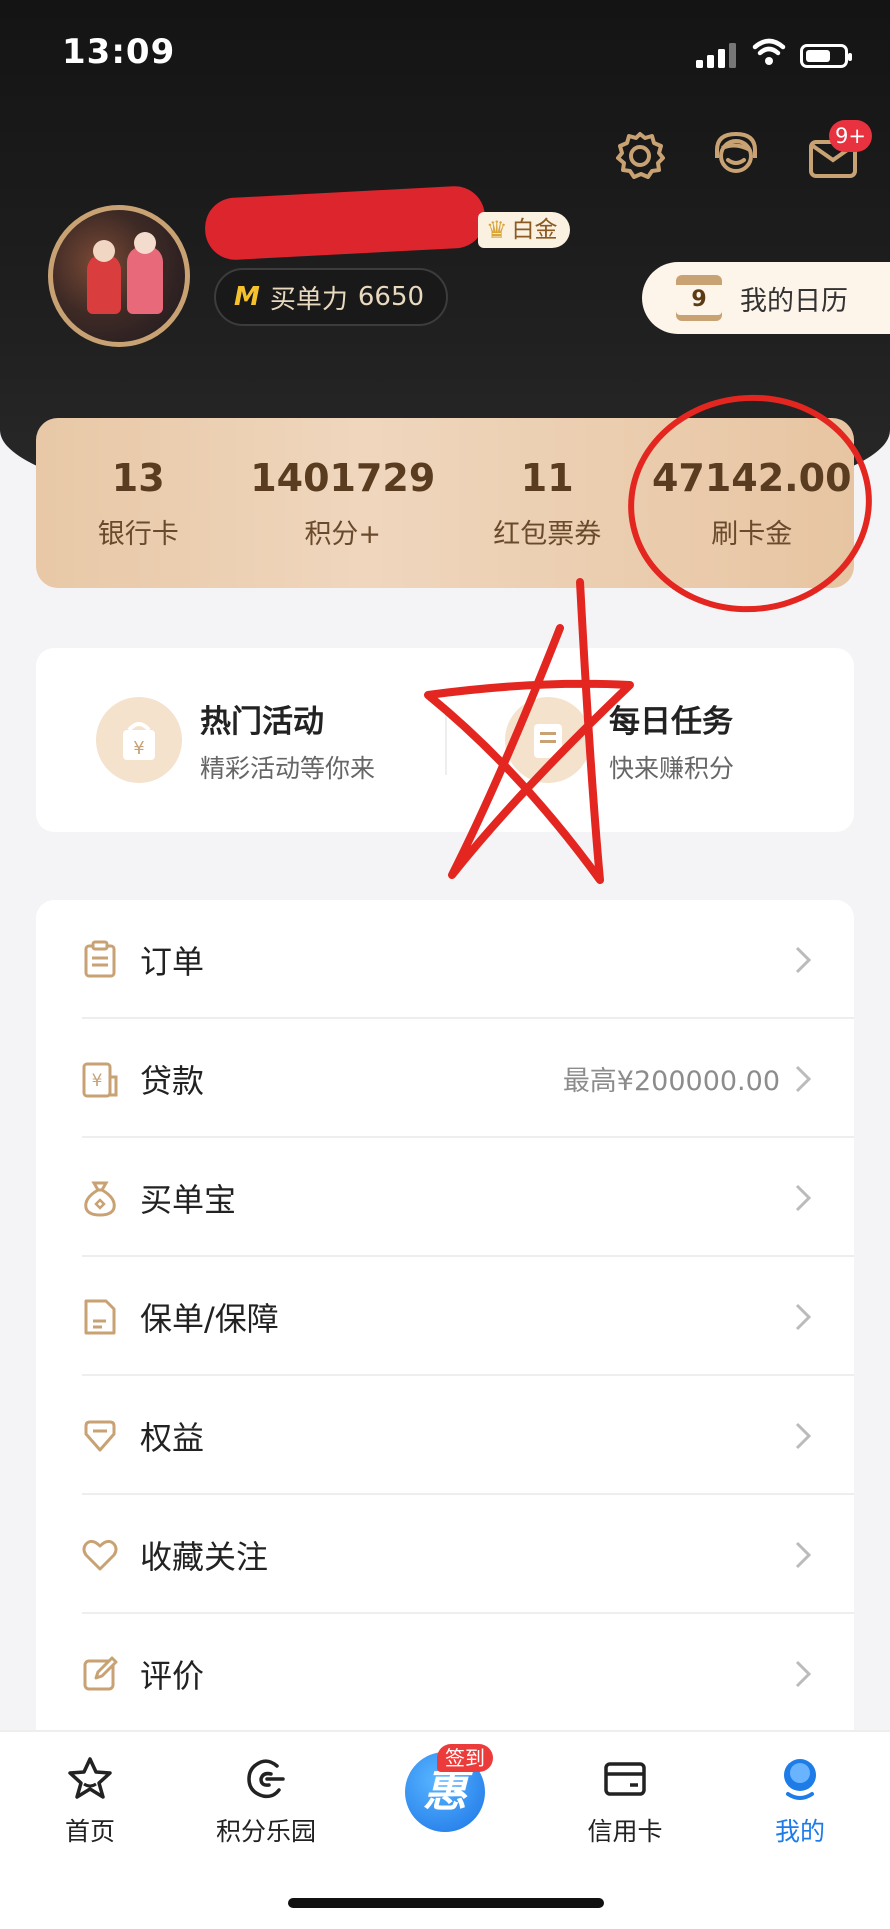 The height and width of the screenshot is (1929, 890). I want to click on my-calendar-button: 9 我的日历, so click(766, 298).